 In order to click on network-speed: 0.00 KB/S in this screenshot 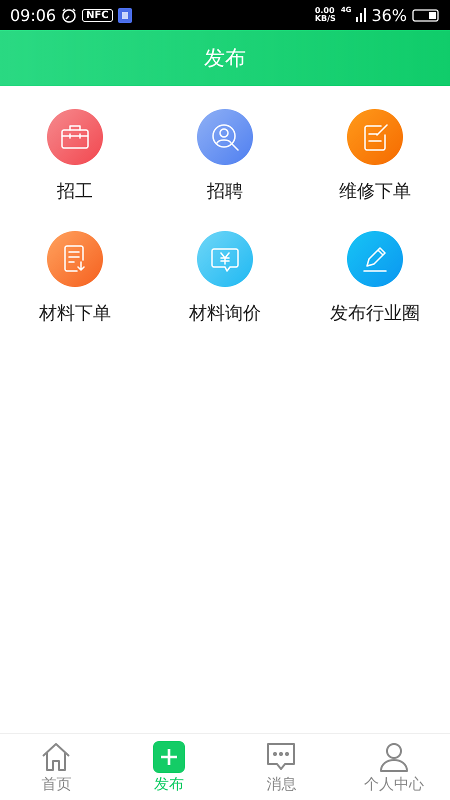, I will do `click(325, 15)`.